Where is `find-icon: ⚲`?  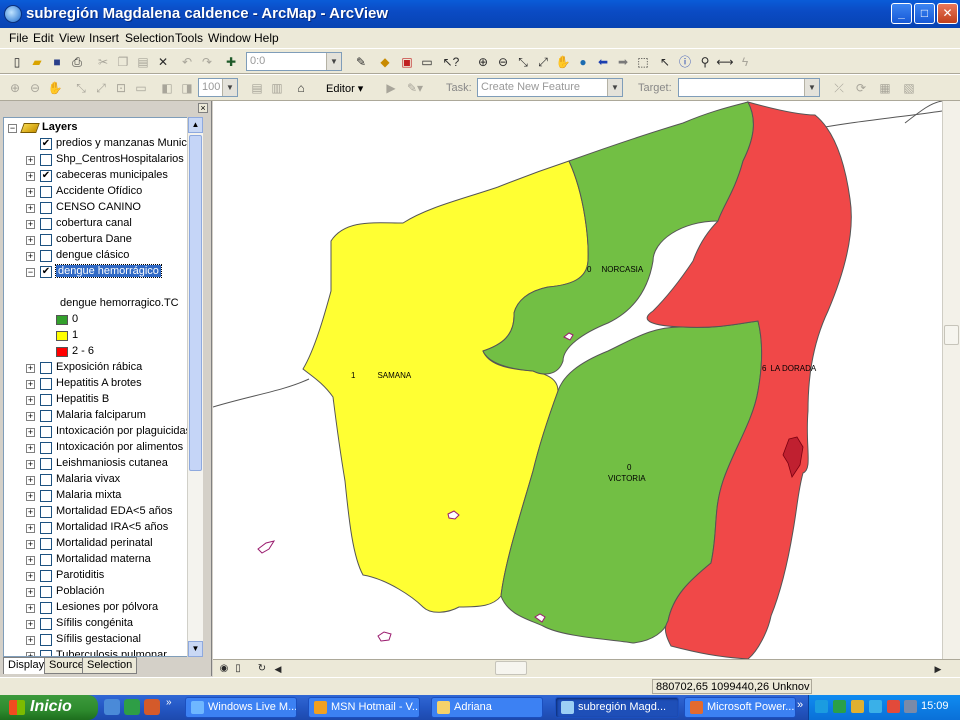
find-icon: ⚲ is located at coordinates (705, 62).